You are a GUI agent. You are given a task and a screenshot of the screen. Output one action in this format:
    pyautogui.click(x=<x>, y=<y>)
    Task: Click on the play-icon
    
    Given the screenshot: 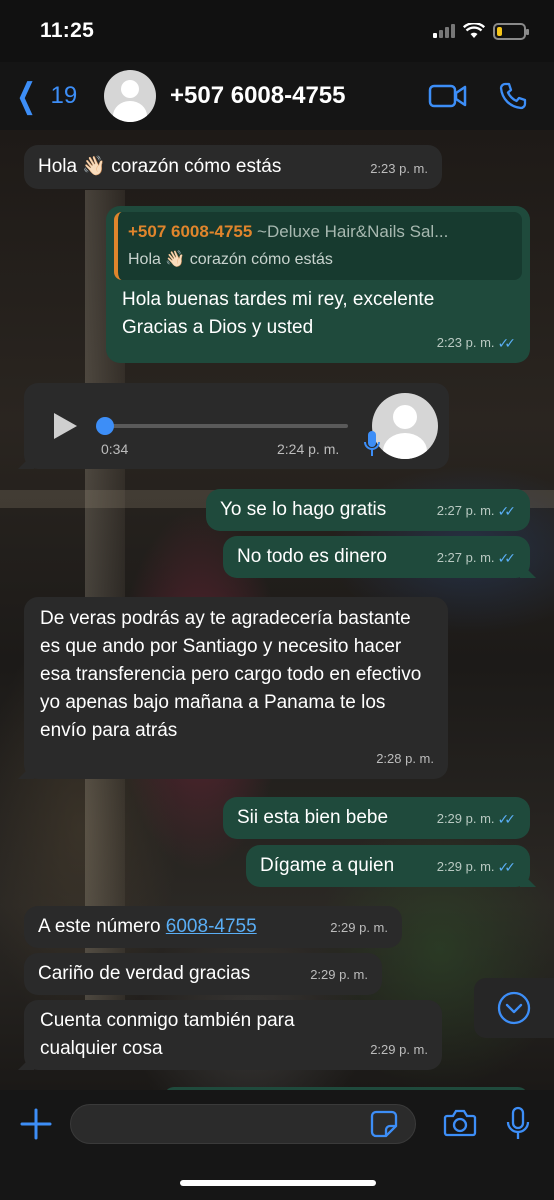 What is the action you would take?
    pyautogui.click(x=65, y=426)
    